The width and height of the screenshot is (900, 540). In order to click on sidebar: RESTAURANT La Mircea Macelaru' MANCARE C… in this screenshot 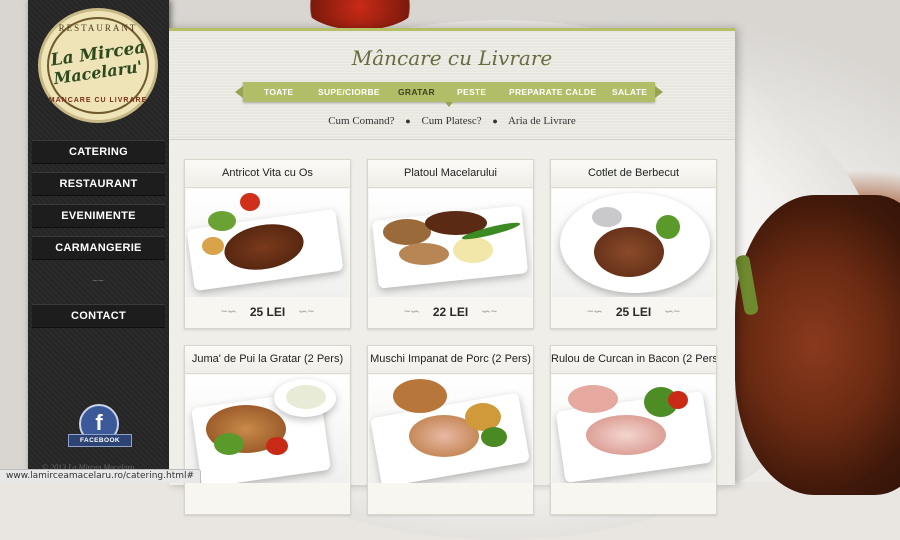, I will do `click(98, 236)`.